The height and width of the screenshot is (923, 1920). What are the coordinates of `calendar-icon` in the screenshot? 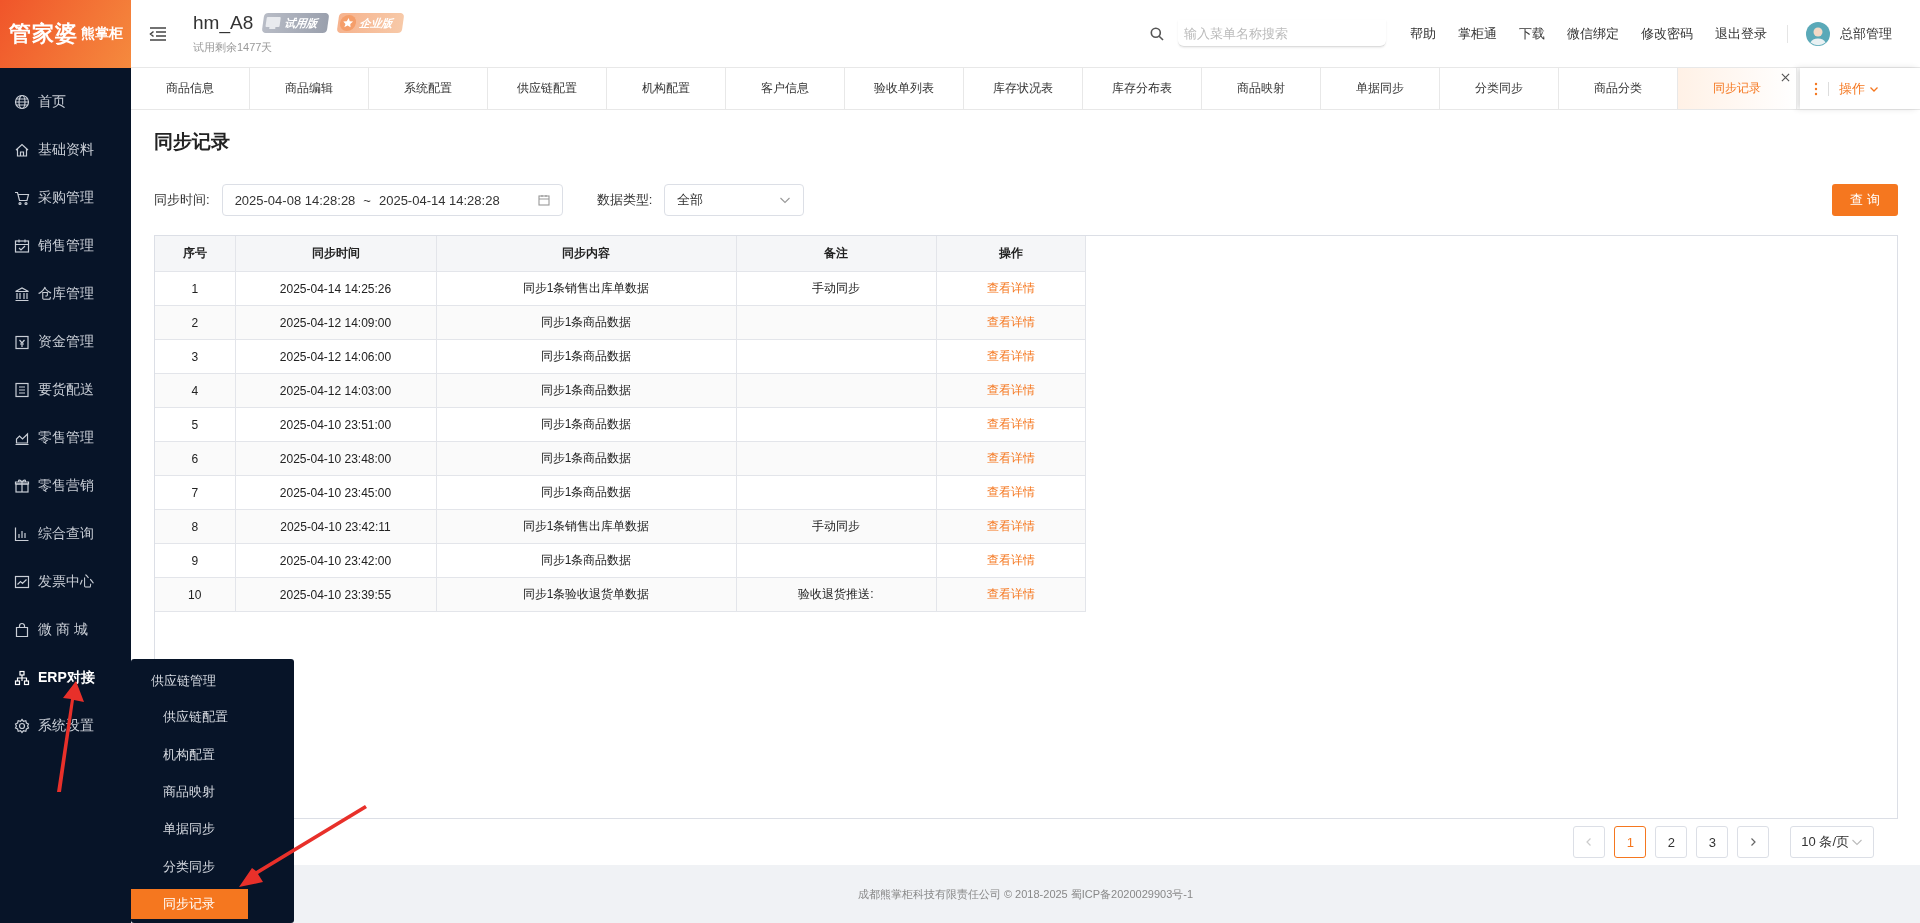 It's located at (543, 200).